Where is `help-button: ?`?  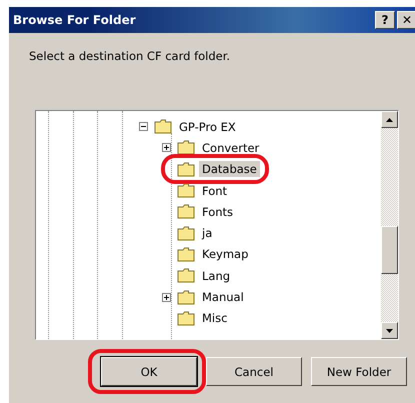 help-button: ? is located at coordinates (385, 20).